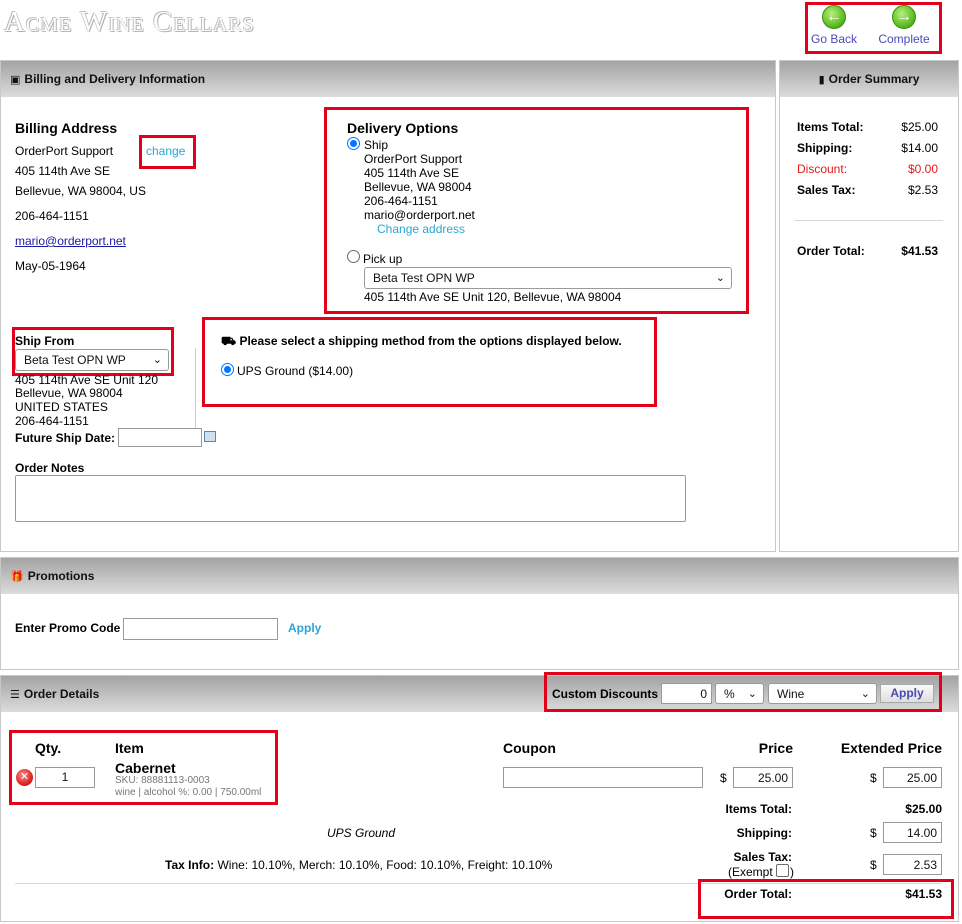 The image size is (962, 924). I want to click on sales-tax-label: Sales Tax:, so click(762, 857).